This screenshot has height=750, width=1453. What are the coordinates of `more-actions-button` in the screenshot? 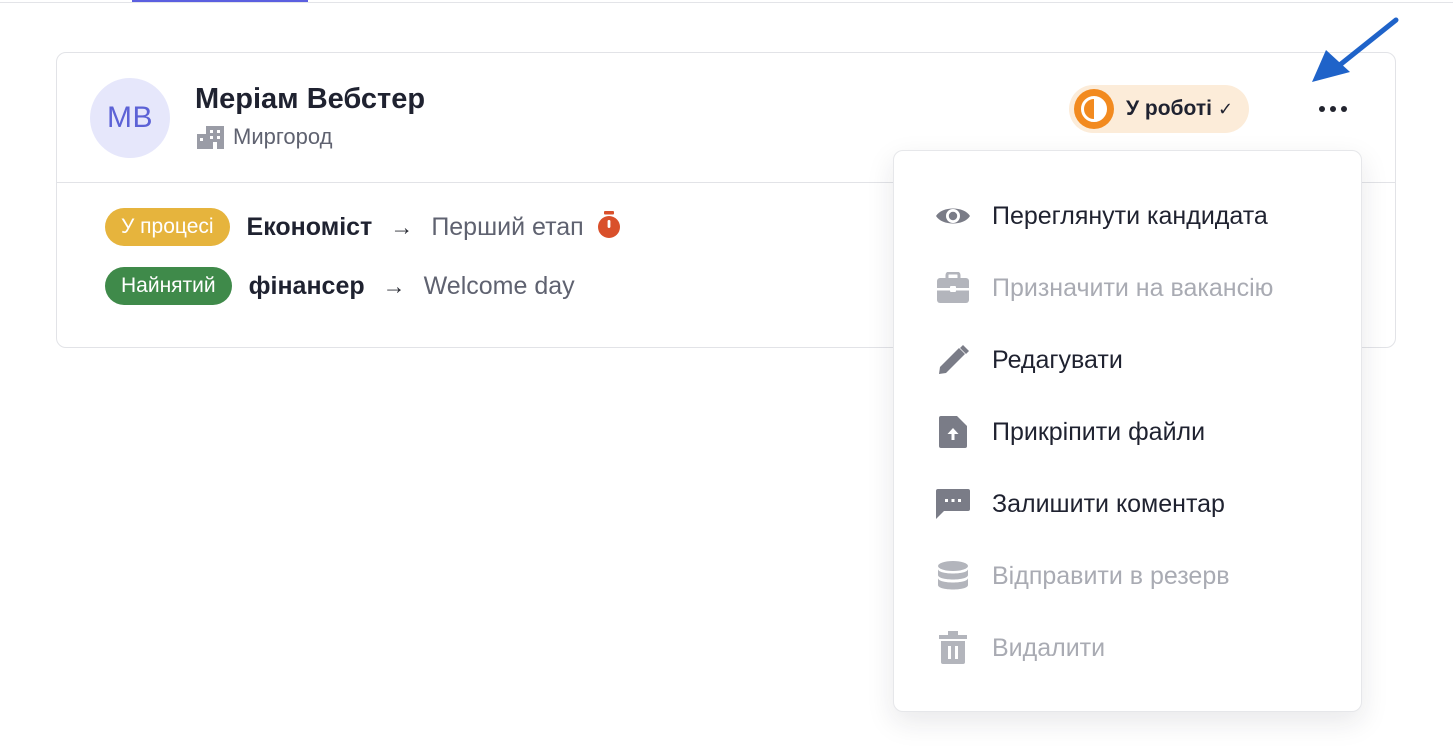 It's located at (1333, 109).